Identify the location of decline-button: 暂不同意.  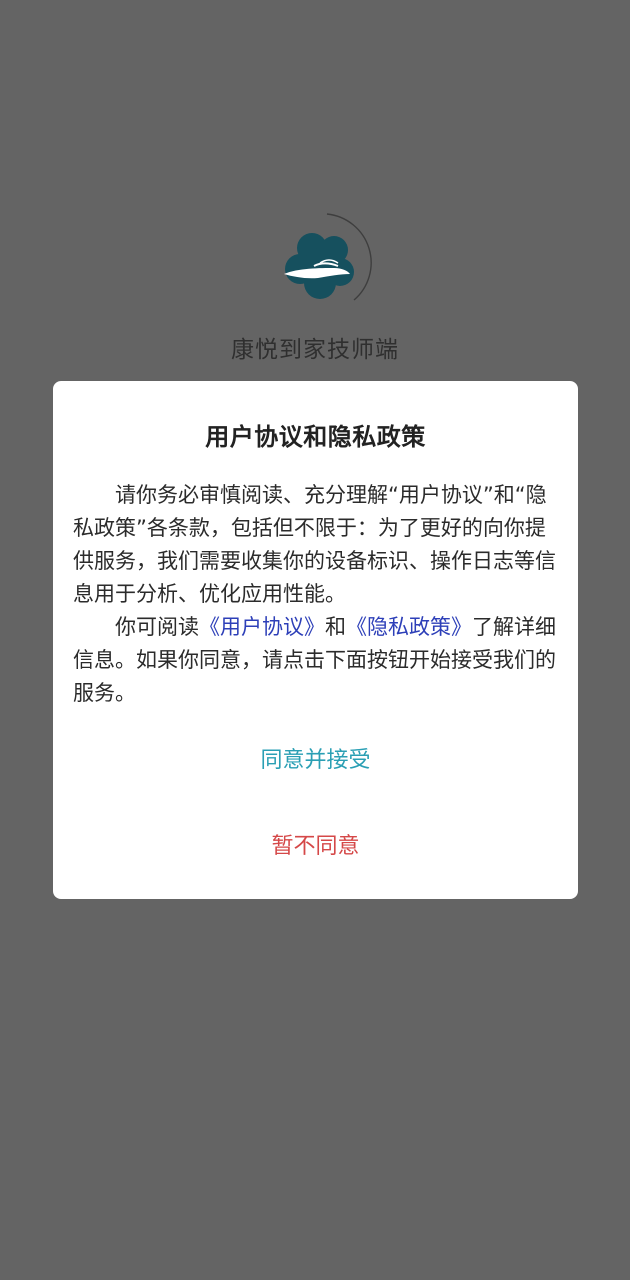
(315, 844).